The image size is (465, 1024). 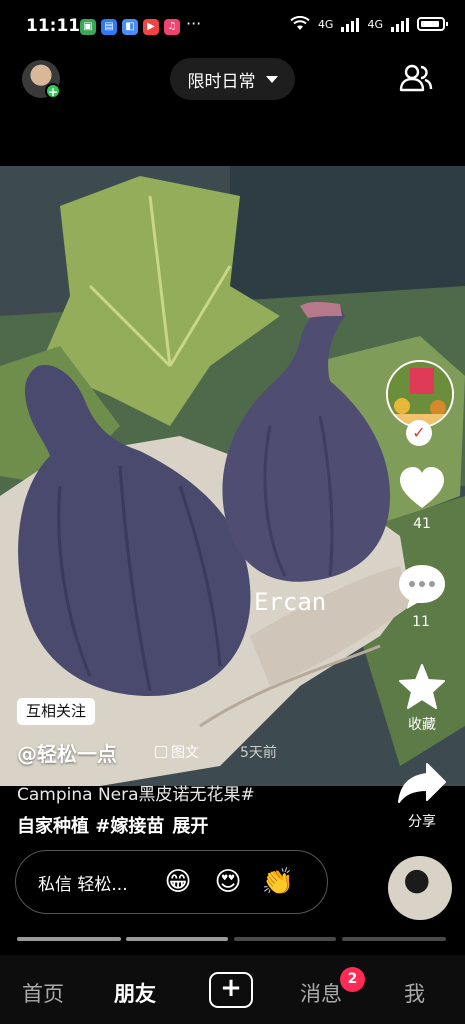 I want to click on follow-creator-icon: ✓, so click(x=419, y=433).